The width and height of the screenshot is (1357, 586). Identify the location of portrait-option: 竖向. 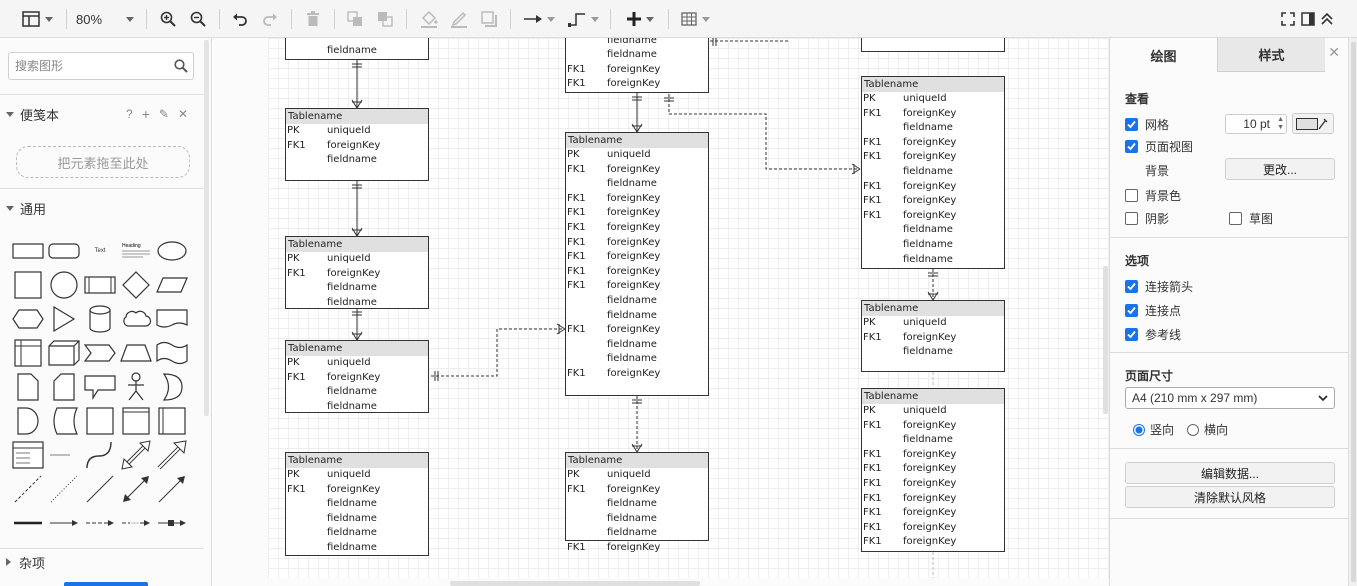
(1153, 429).